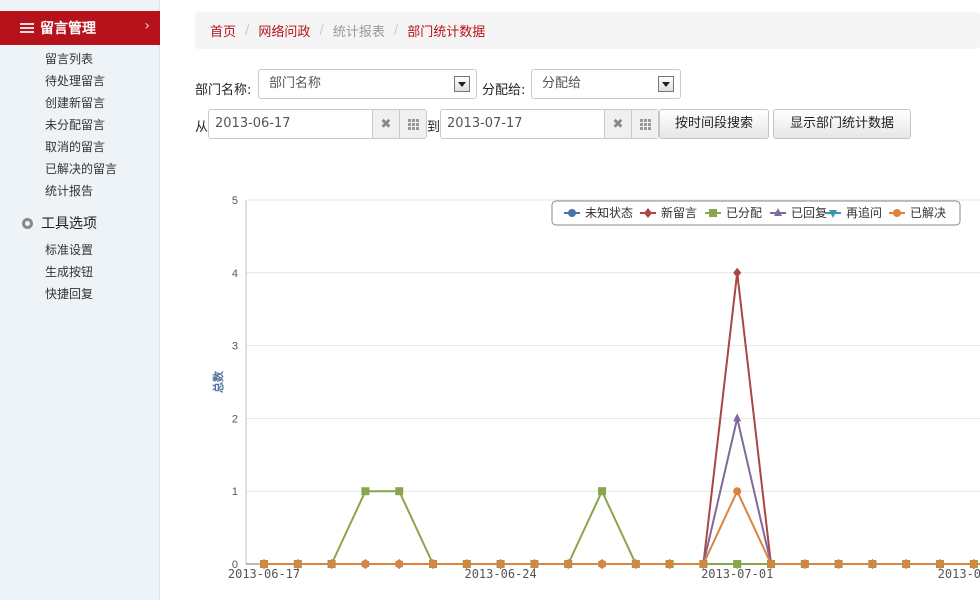 The height and width of the screenshot is (600, 980). What do you see at coordinates (235, 419) in the screenshot?
I see `y-tick-label: 2` at bounding box center [235, 419].